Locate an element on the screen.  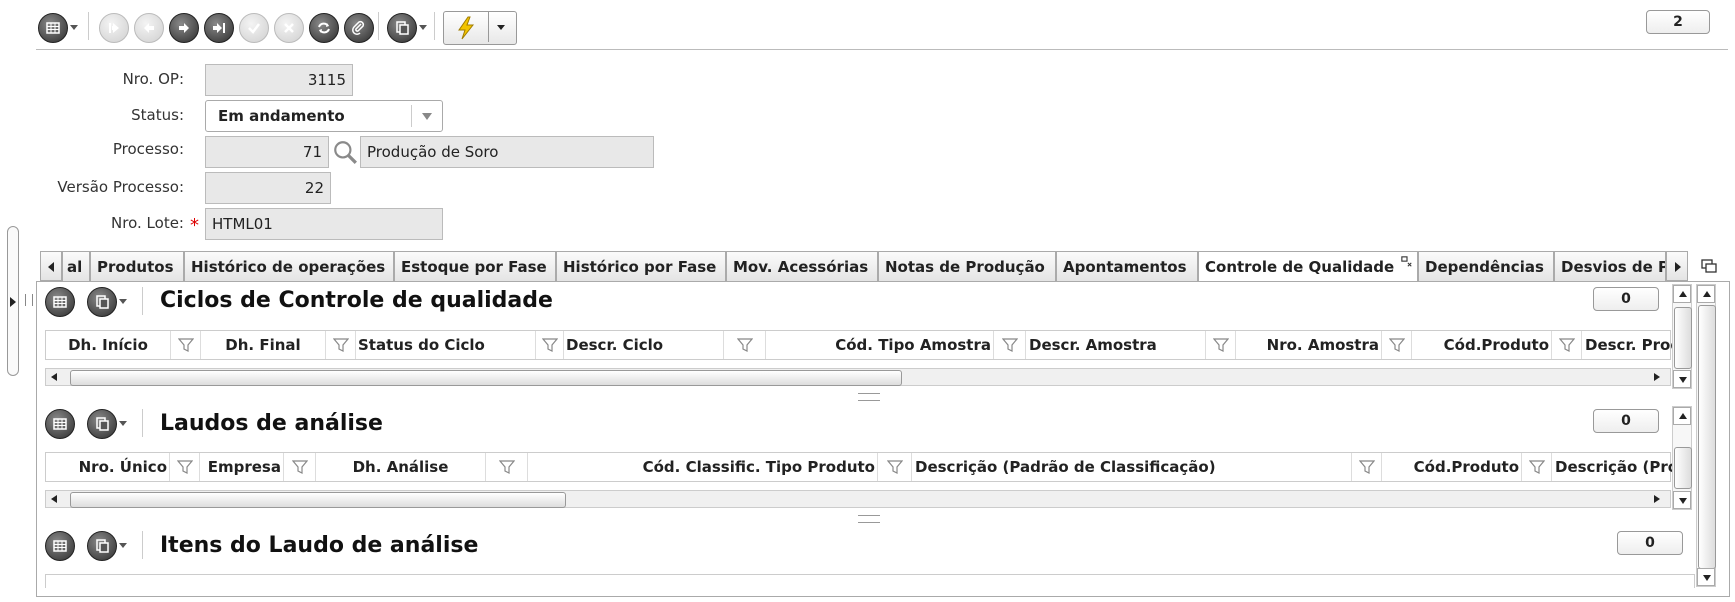
tab-desvios: Desvios de P is located at coordinates (1610, 266).